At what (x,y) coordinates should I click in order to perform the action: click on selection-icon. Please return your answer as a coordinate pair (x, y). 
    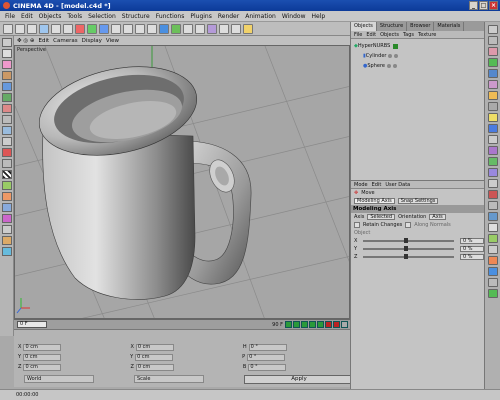
    Looking at the image, I should click on (492, 106).